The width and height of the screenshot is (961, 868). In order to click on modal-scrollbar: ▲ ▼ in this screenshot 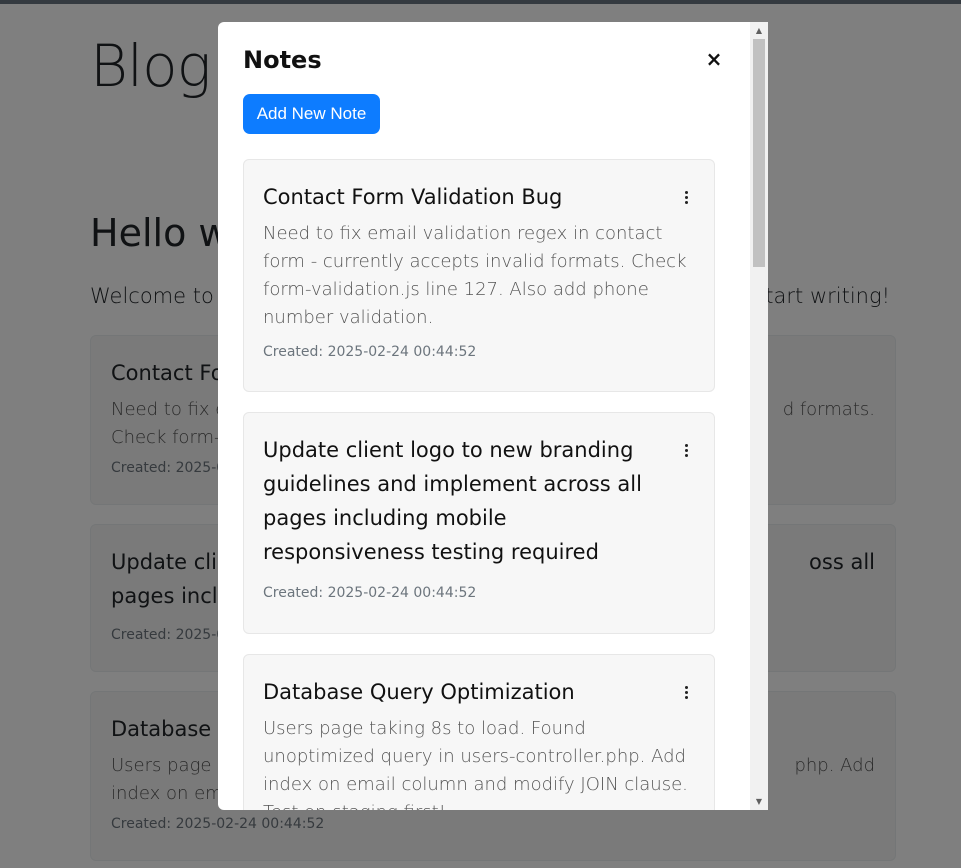, I will do `click(759, 416)`.